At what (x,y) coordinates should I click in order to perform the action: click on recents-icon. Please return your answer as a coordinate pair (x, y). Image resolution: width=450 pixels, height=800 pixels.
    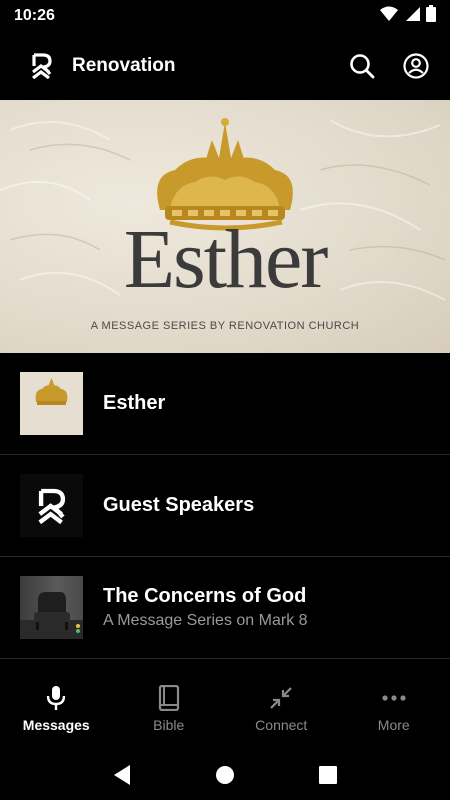
    Looking at the image, I should click on (328, 775).